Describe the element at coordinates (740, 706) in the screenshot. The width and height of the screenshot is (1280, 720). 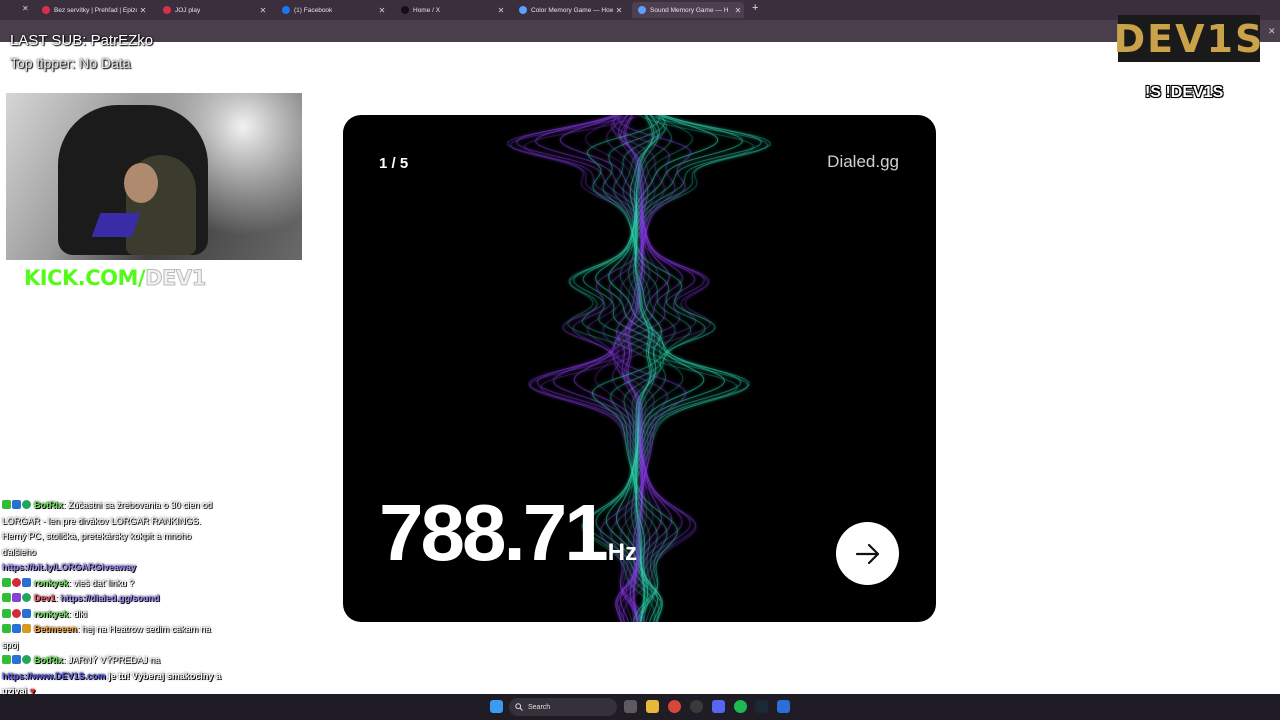
I see `spotify-icon` at that location.